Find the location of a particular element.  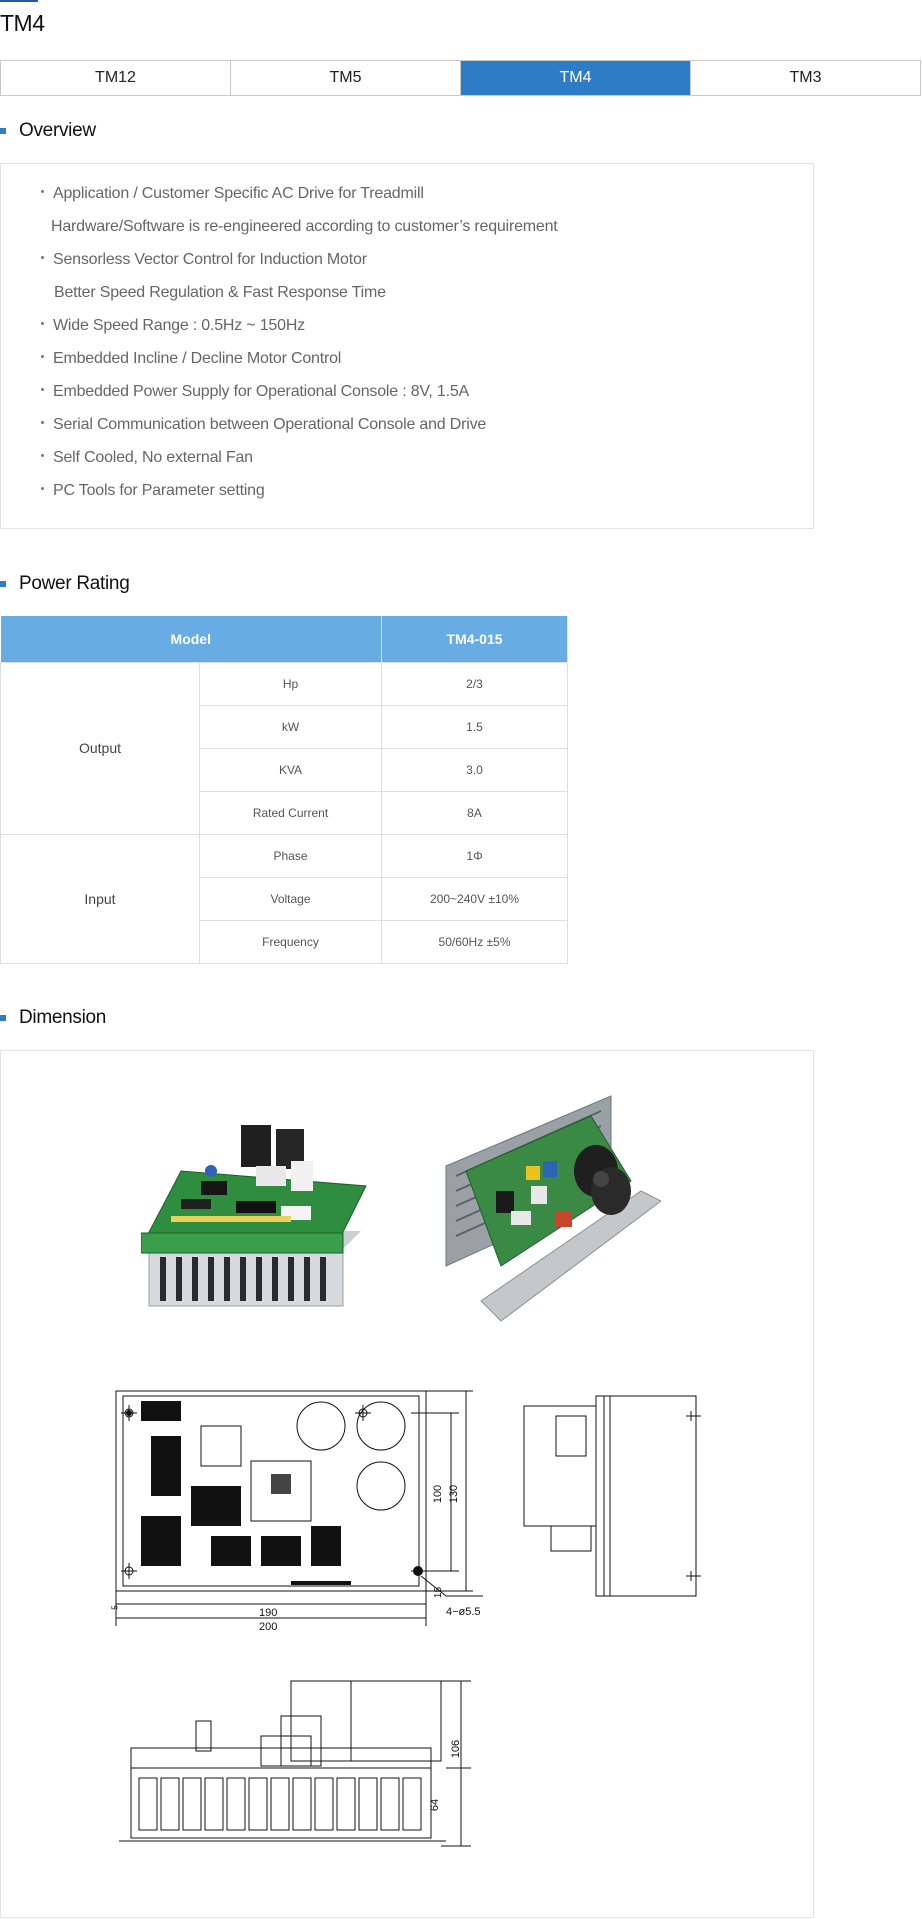

product-photo-angled is located at coordinates (553, 1208).